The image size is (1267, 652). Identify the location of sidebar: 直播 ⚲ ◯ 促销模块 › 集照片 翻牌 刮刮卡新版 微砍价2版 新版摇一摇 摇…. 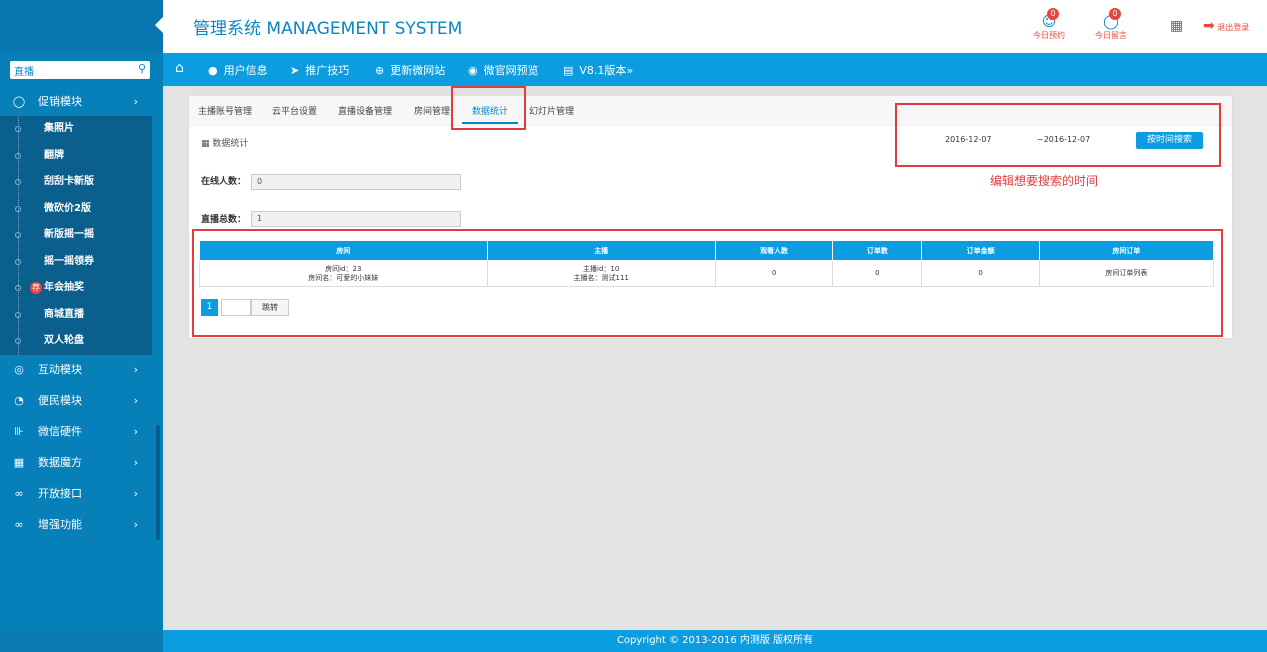
(81, 315).